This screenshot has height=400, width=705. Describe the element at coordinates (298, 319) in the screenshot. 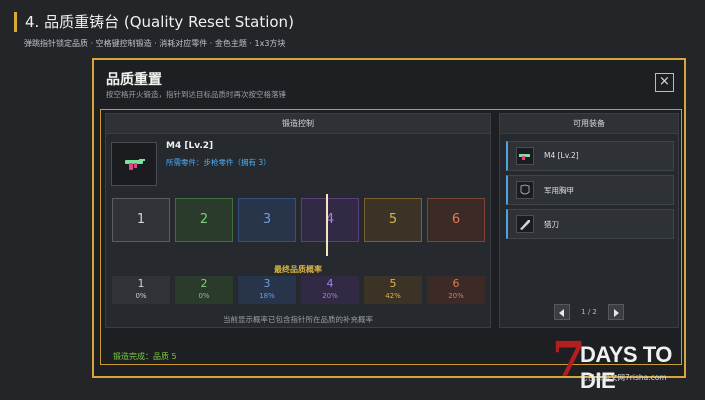

I see `probability-note: 当前显示概率已包含指针所在品质的补充概率` at that location.